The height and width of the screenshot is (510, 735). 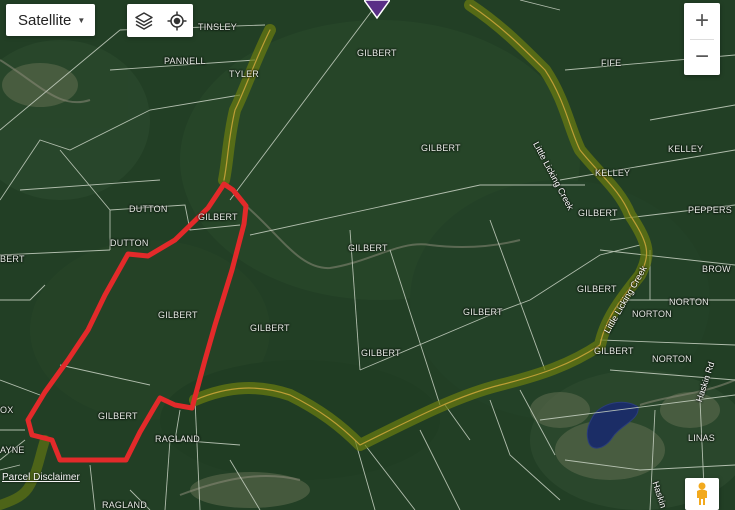 I want to click on parcel-label-peppers: PEPPERS, so click(x=710, y=210).